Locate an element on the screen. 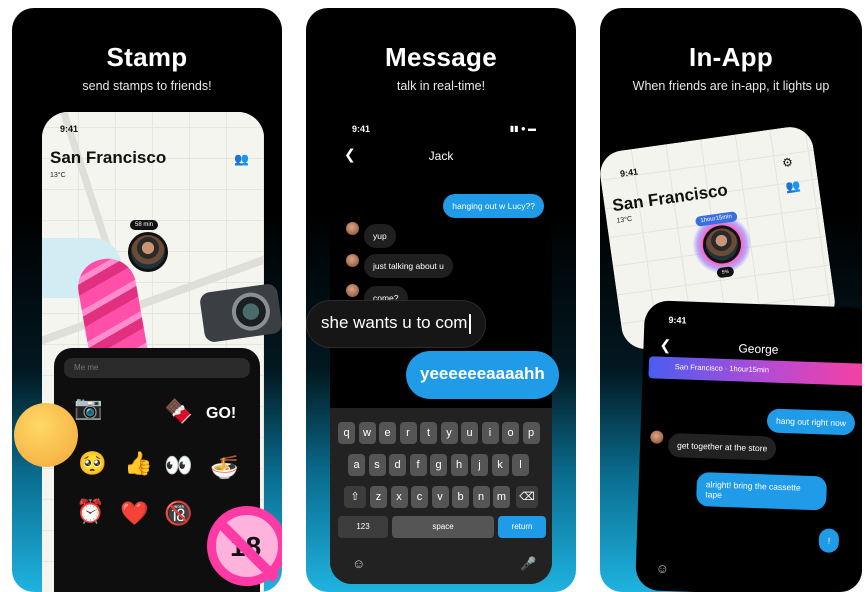 Image resolution: width=865 pixels, height=592 pixels. key-k: k is located at coordinates (500, 465).